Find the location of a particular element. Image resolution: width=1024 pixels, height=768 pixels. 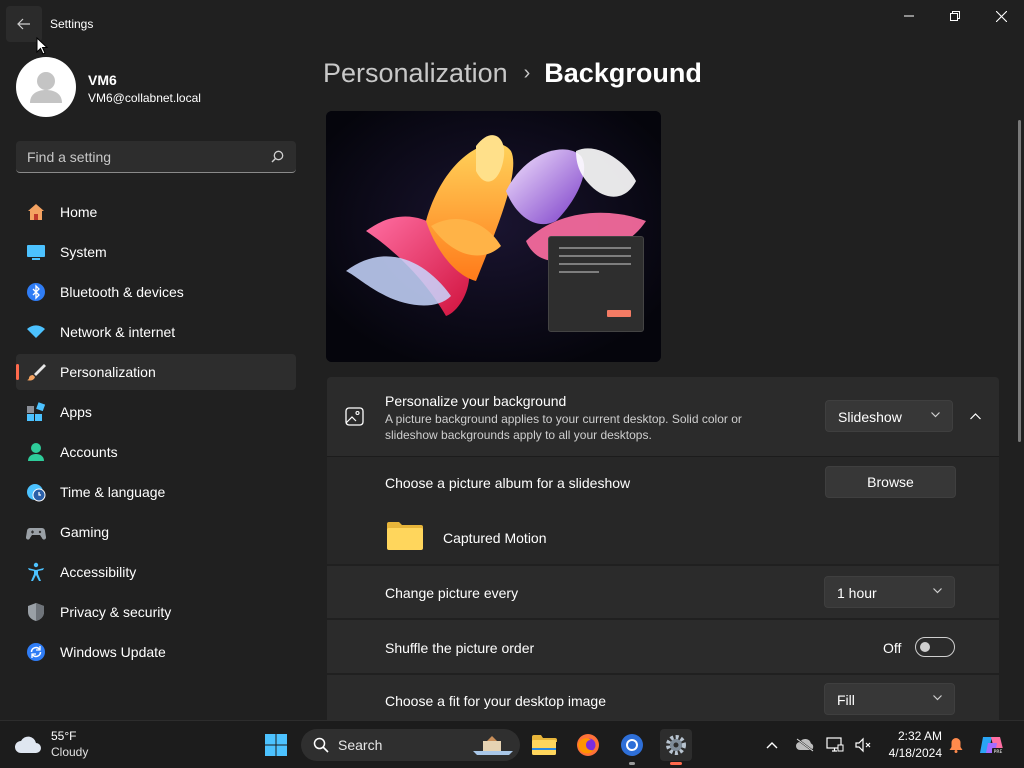

sidebar-item-windows-update: Windows Update is located at coordinates (156, 652).